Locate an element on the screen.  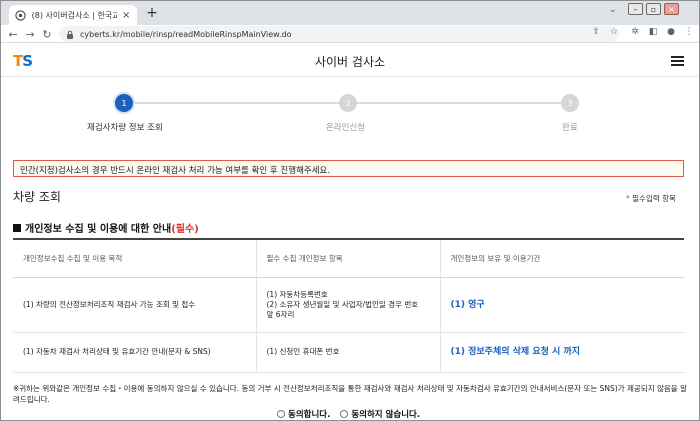
tab-close-icon: × is located at coordinates (126, 15).